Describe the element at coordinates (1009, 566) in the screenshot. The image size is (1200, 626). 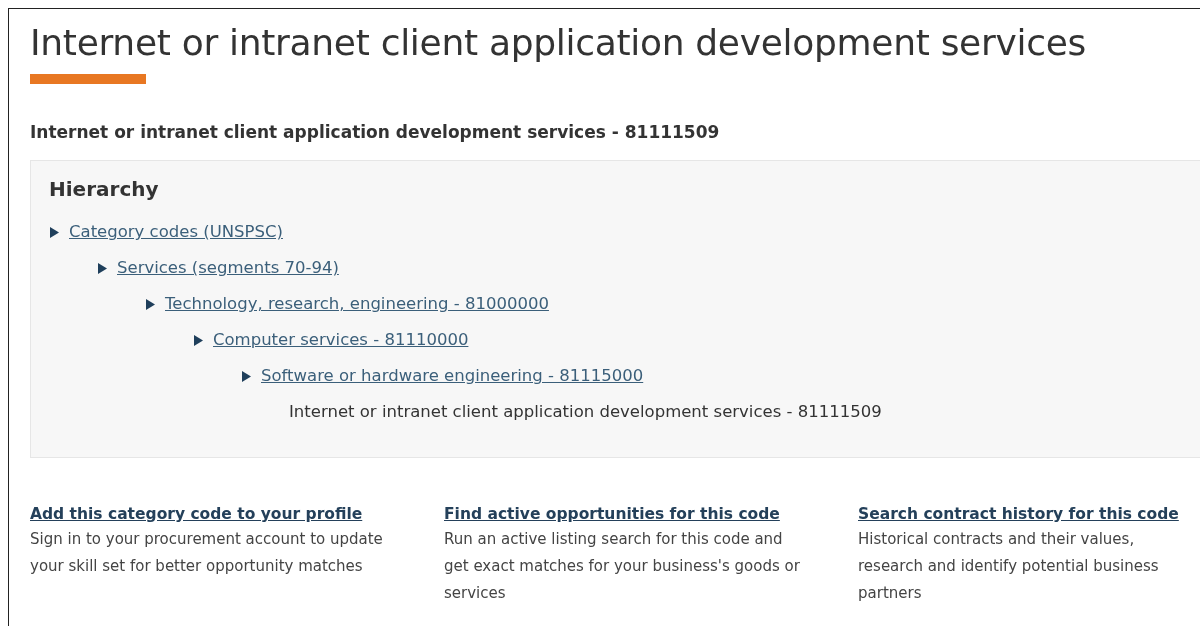
I see `action-description: Historical contracts and their values, research and identify potential business partners` at that location.